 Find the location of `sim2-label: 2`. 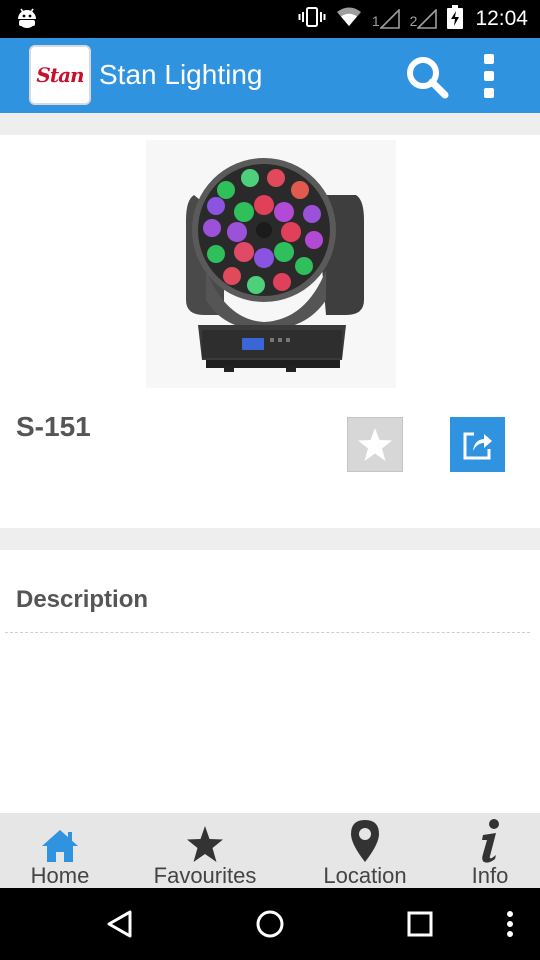

sim2-label: 2 is located at coordinates (413, 21).